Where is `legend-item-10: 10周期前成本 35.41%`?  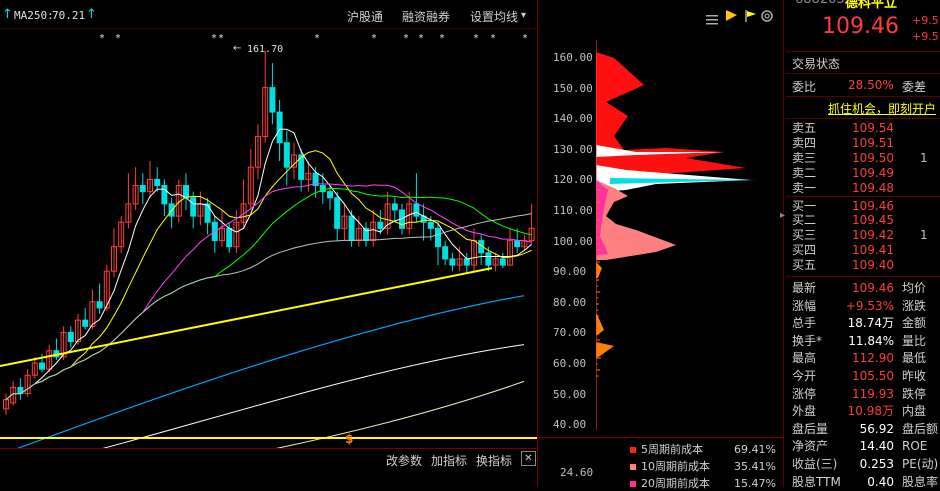
legend-item-10: 10周期前成本 35.41% is located at coordinates (670, 467).